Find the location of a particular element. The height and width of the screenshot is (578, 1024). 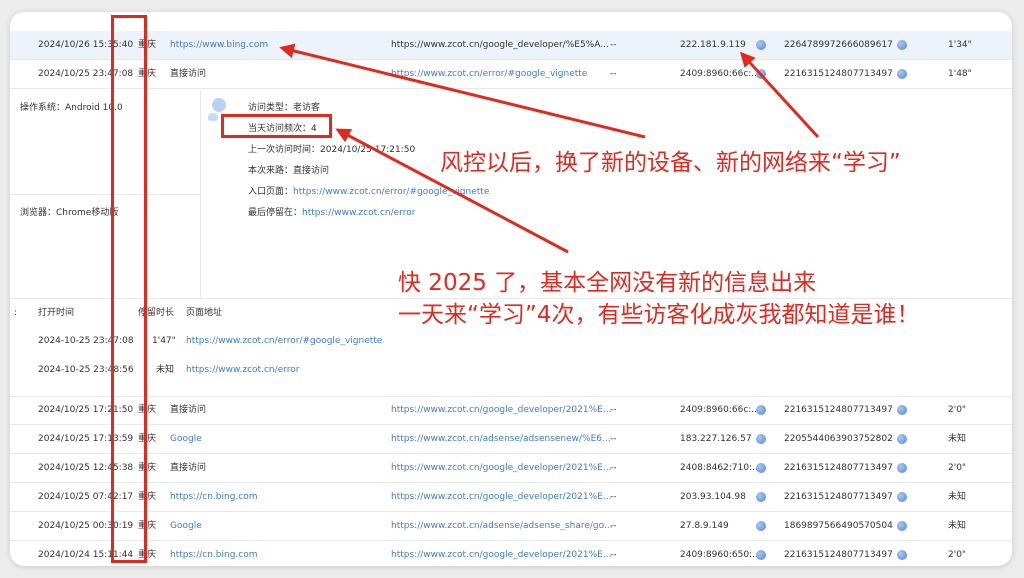

annotation-caption-1: 风控以后，换了新的设备、新的网络来“学习” is located at coordinates (670, 163).